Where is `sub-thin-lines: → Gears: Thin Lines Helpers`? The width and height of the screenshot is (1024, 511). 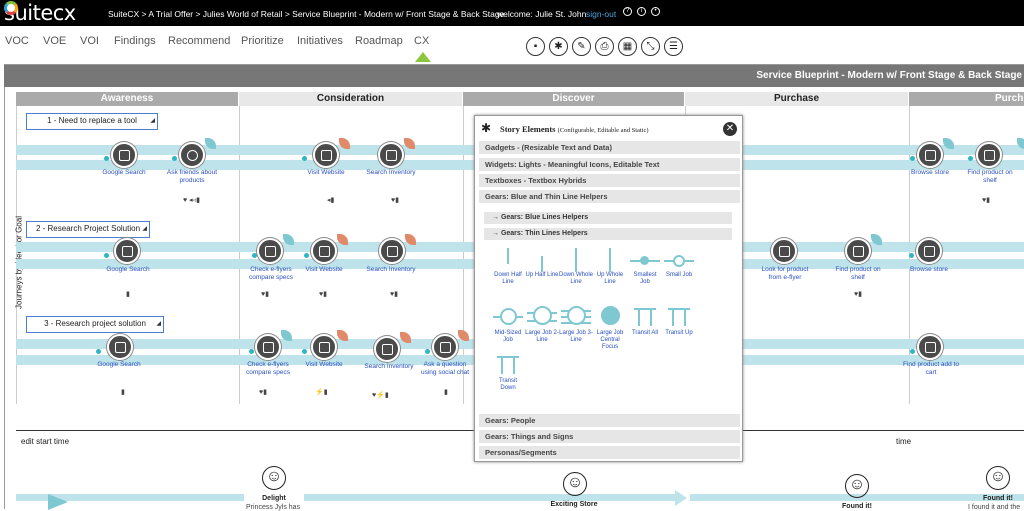
sub-thin-lines: → Gears: Thin Lines Helpers is located at coordinates (608, 234).